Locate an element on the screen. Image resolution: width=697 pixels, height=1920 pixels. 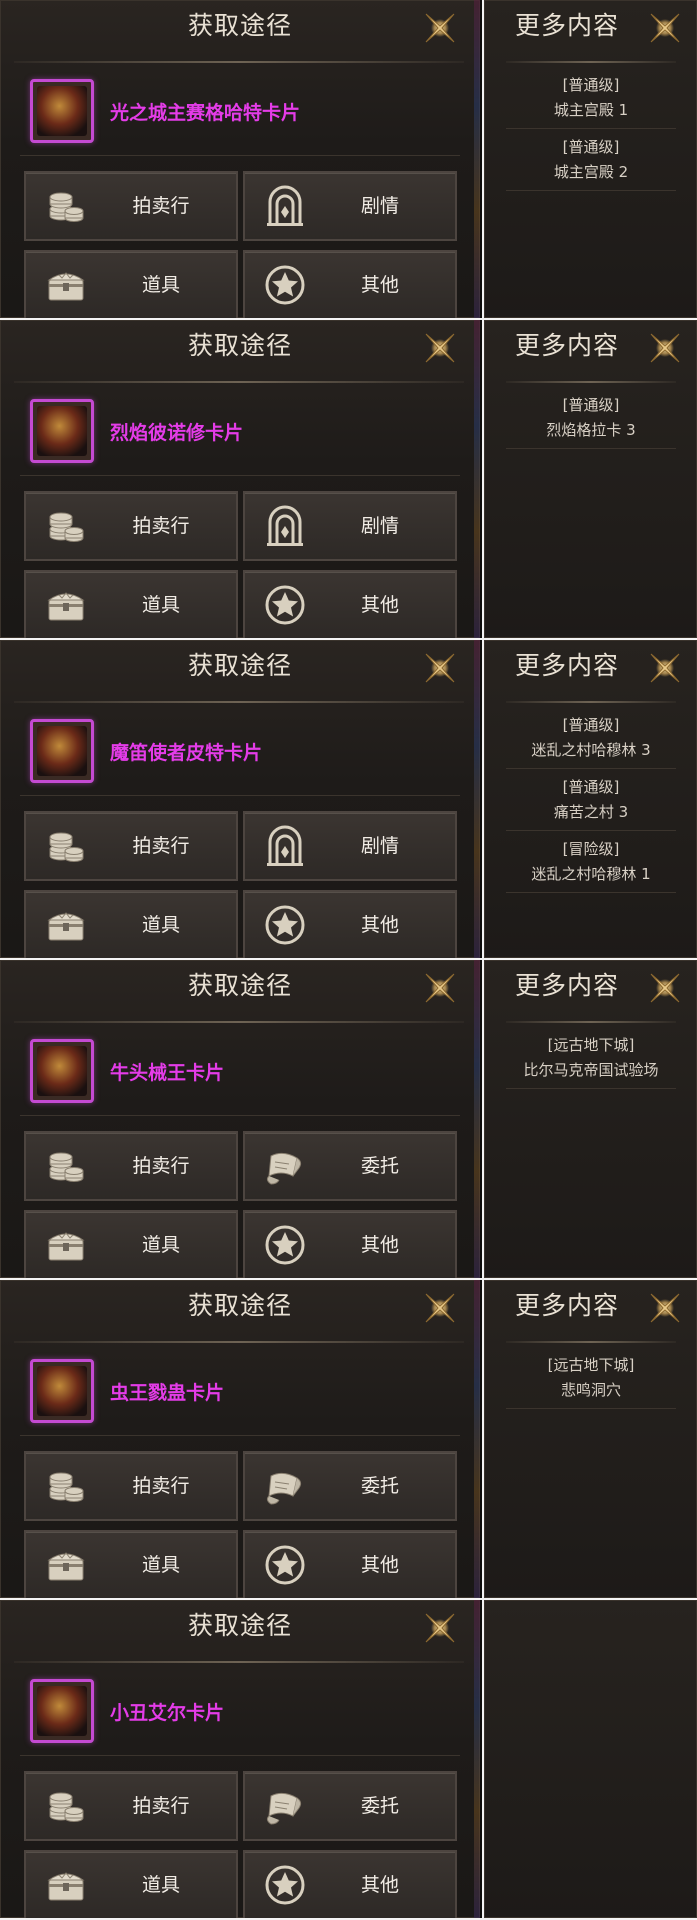
stage-entry: [冒险级] 迷乱之村哈穆林 1 is located at coordinates (591, 862).